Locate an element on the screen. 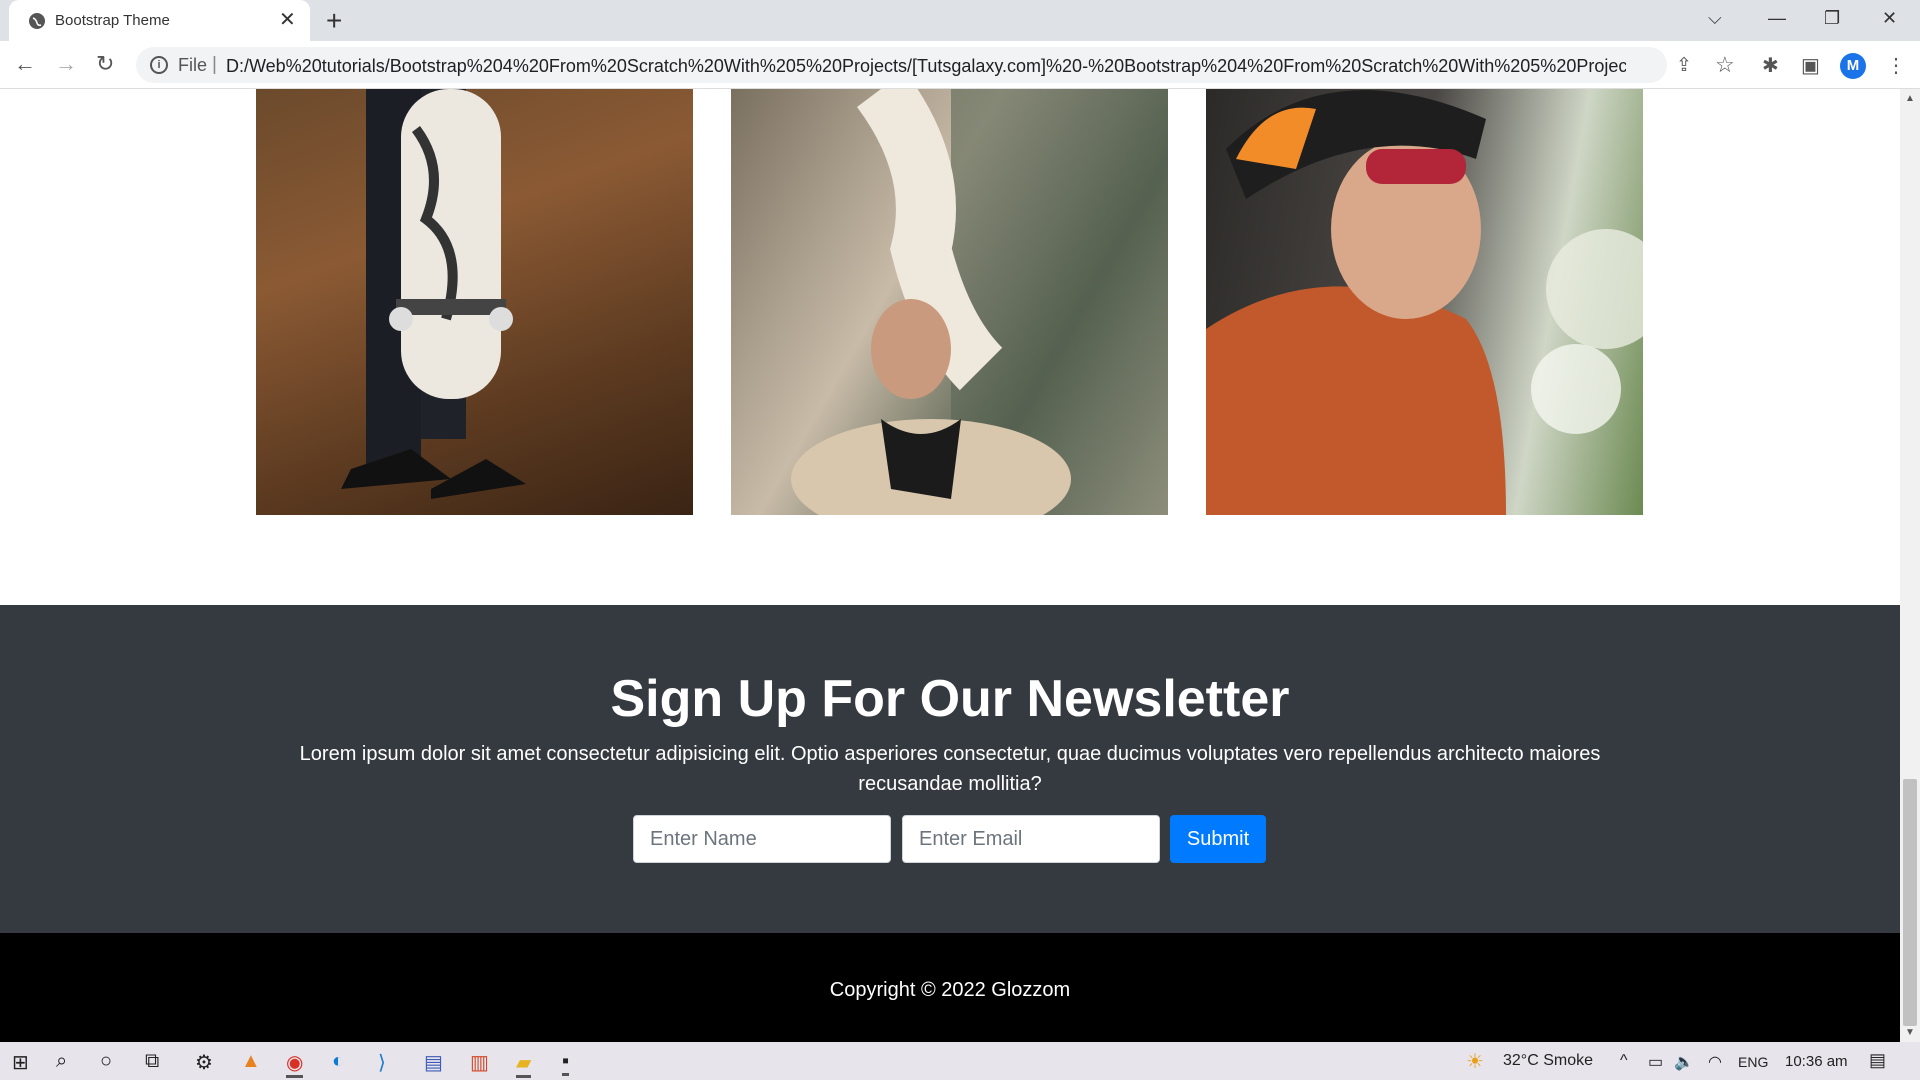 Image resolution: width=1920 pixels, height=1080 pixels. scroll-down-icon: ▼ is located at coordinates (1910, 1032).